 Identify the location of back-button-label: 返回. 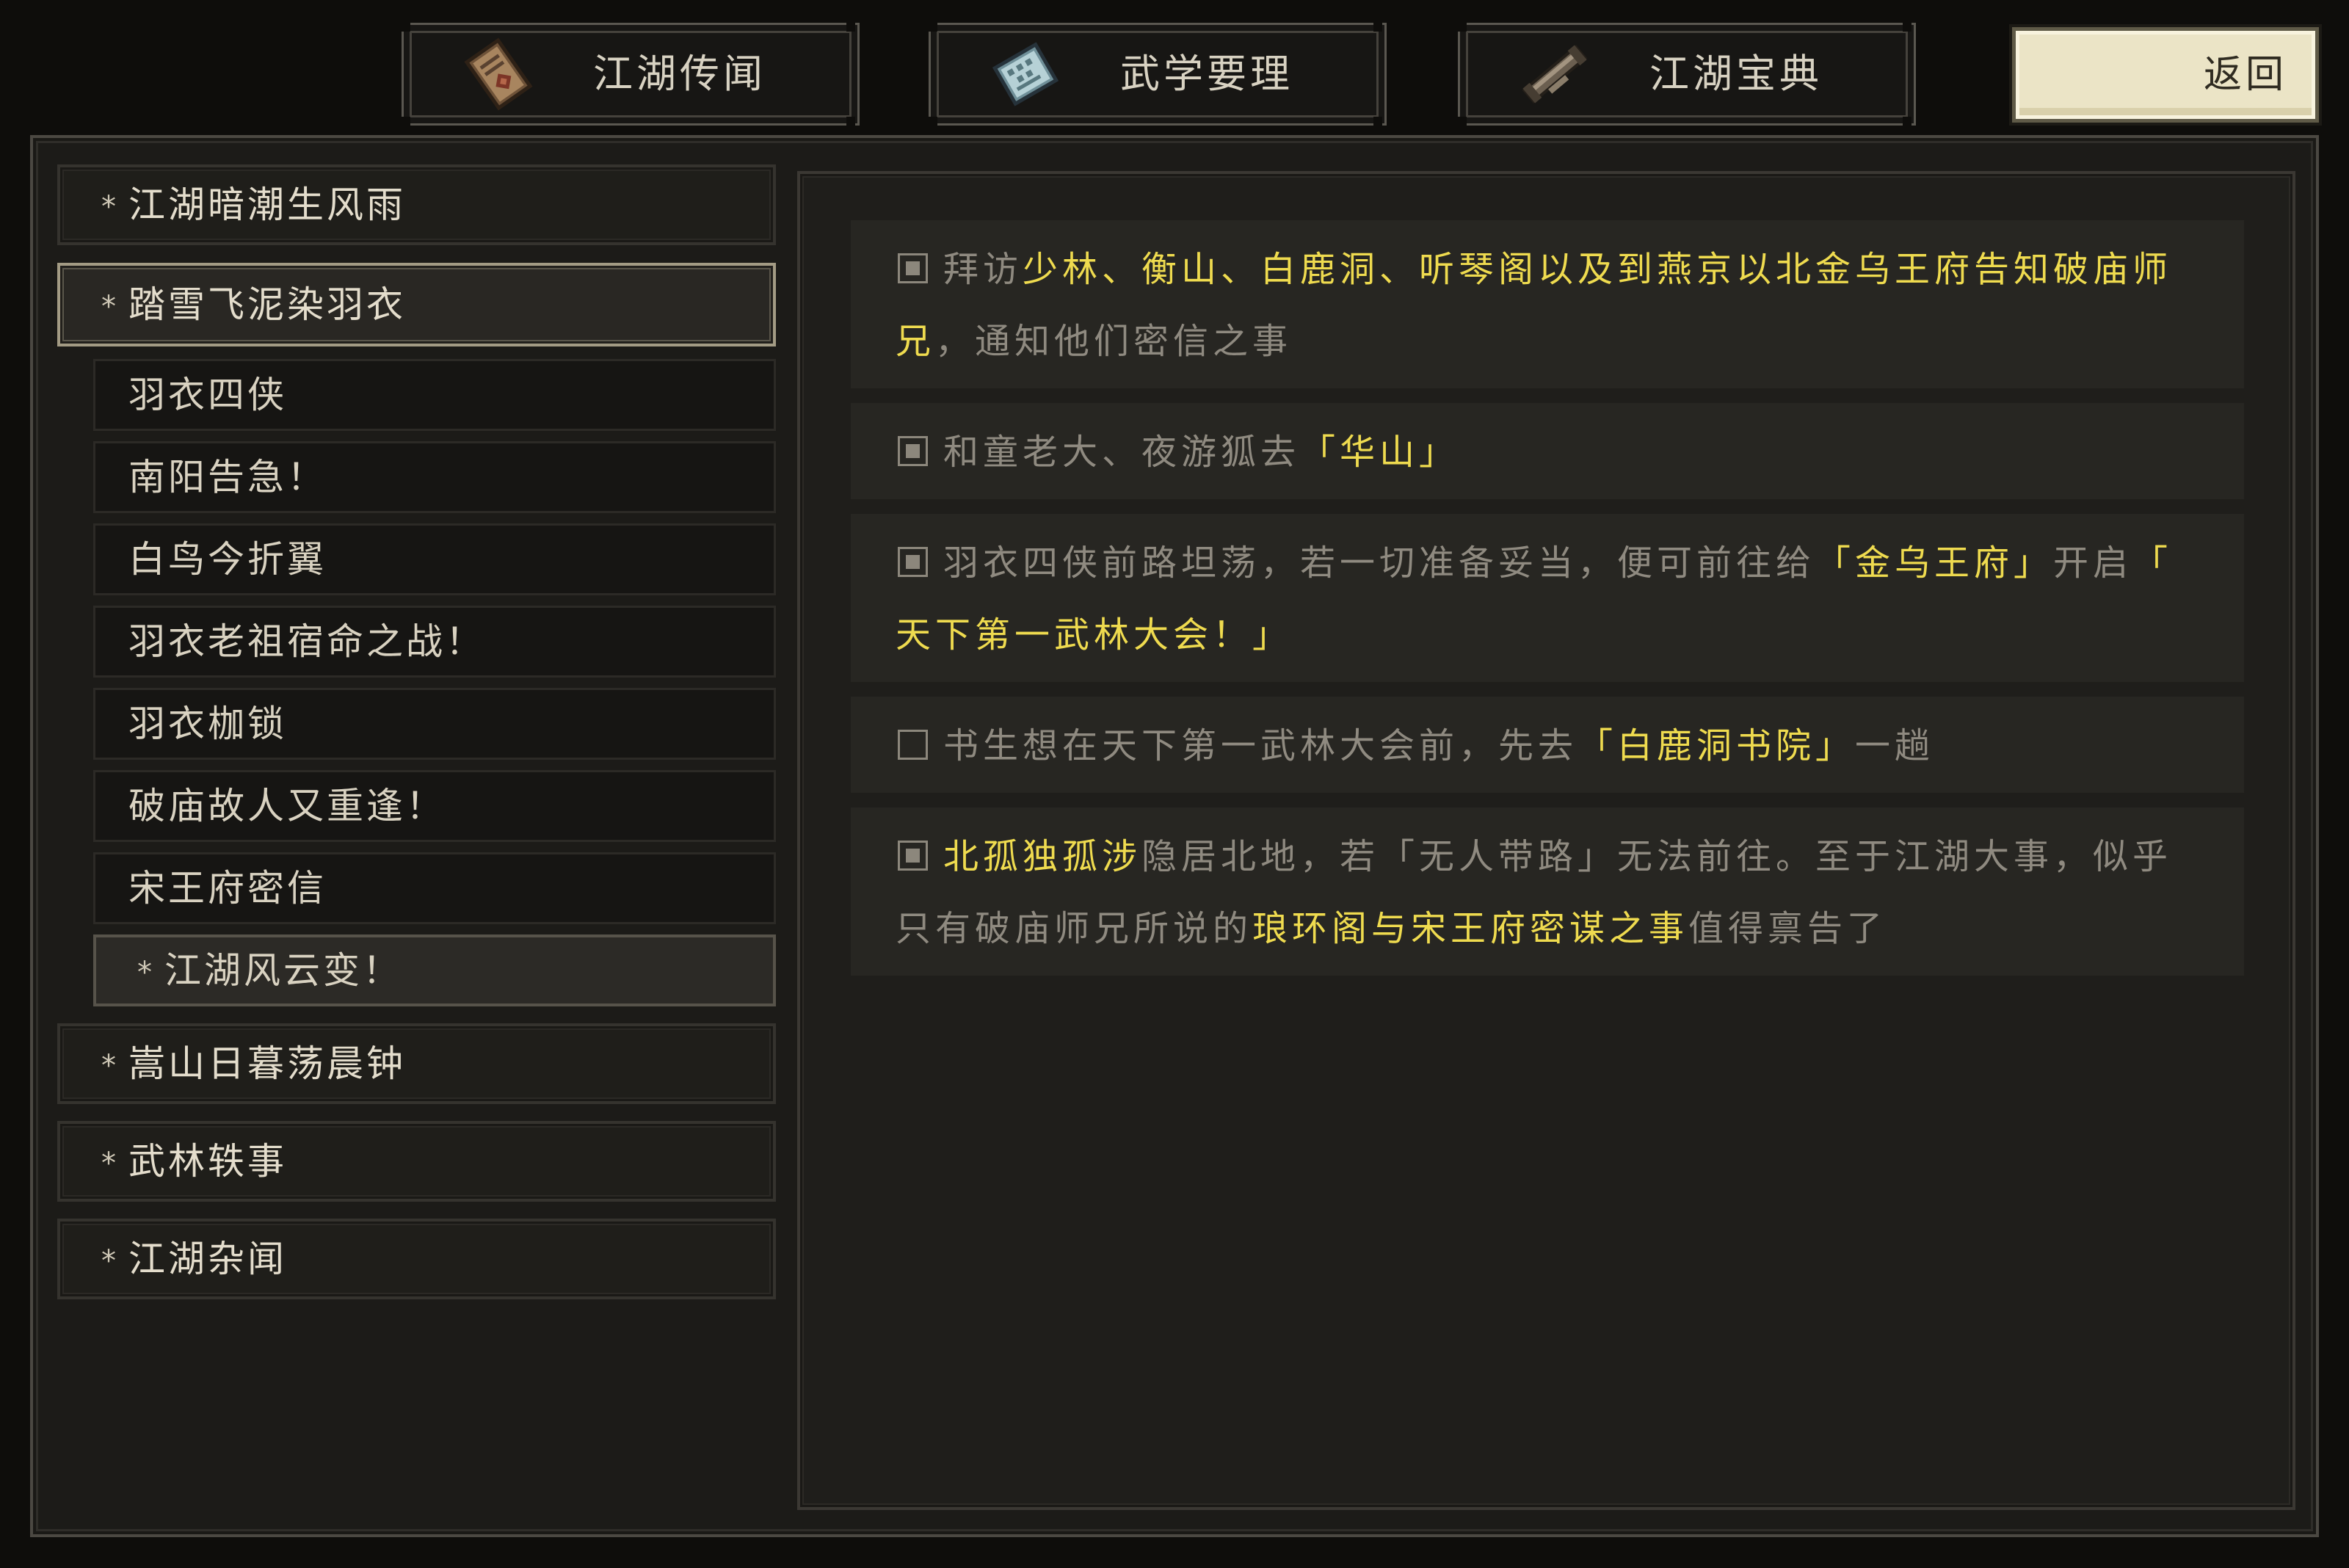
(2245, 75).